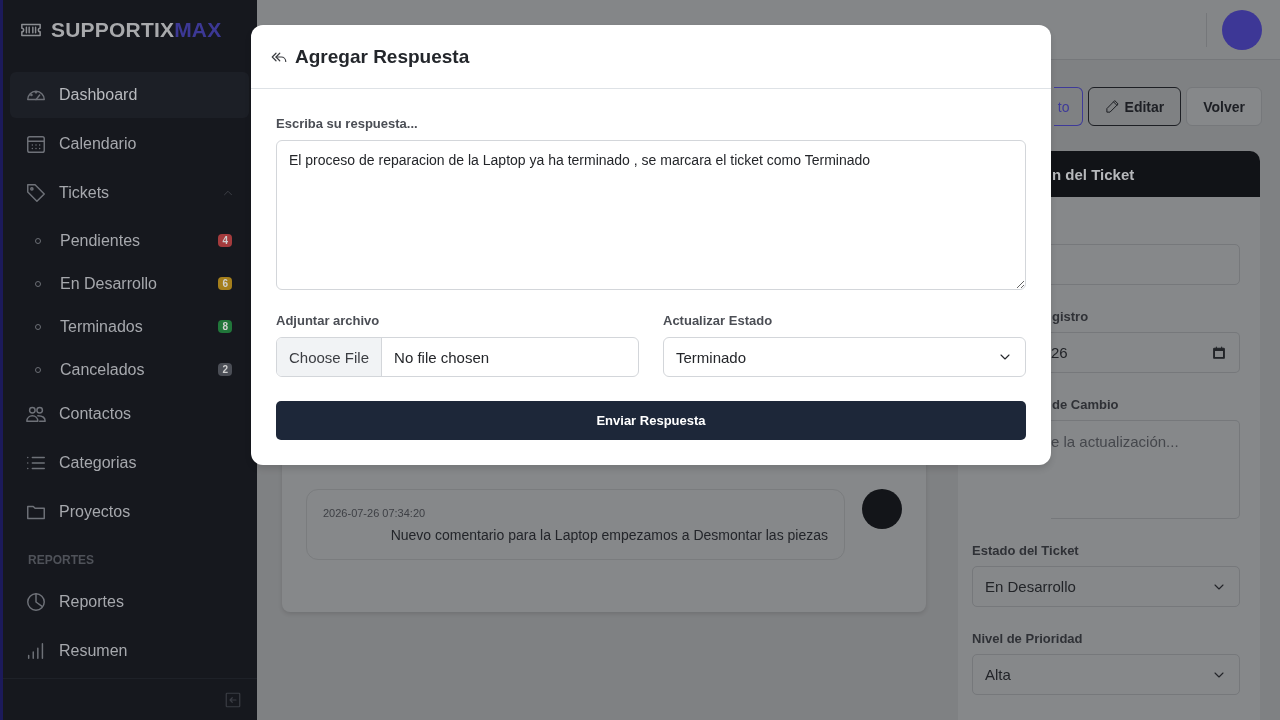 The height and width of the screenshot is (720, 1280). What do you see at coordinates (129, 144) in the screenshot?
I see `sidebar-item: Calendario` at bounding box center [129, 144].